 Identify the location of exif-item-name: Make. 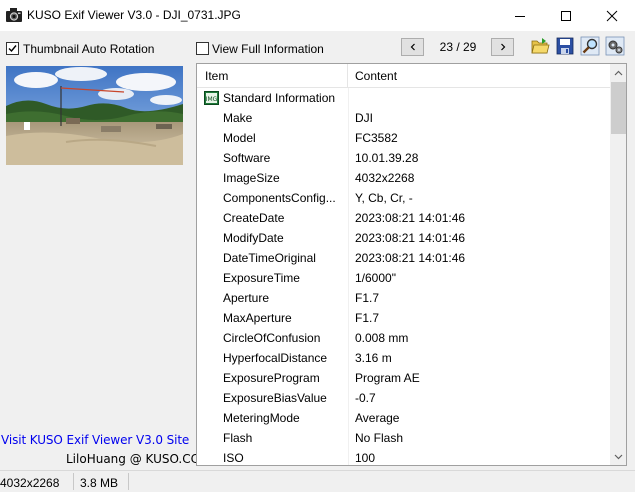
(238, 118).